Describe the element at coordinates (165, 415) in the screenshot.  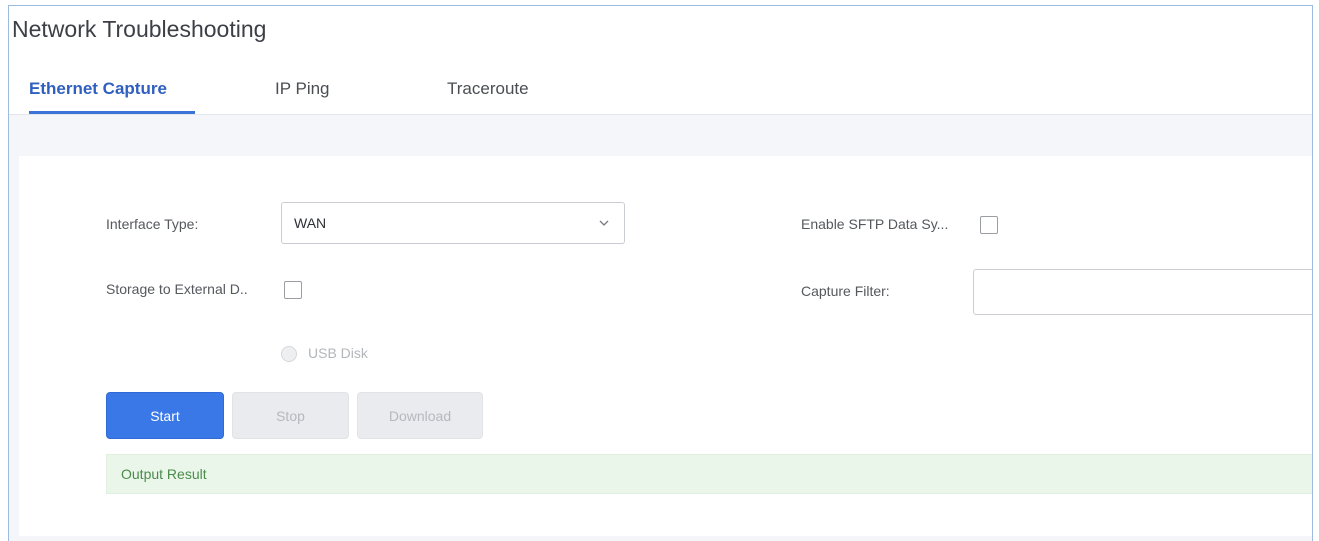
I see `start-button: Start` at that location.